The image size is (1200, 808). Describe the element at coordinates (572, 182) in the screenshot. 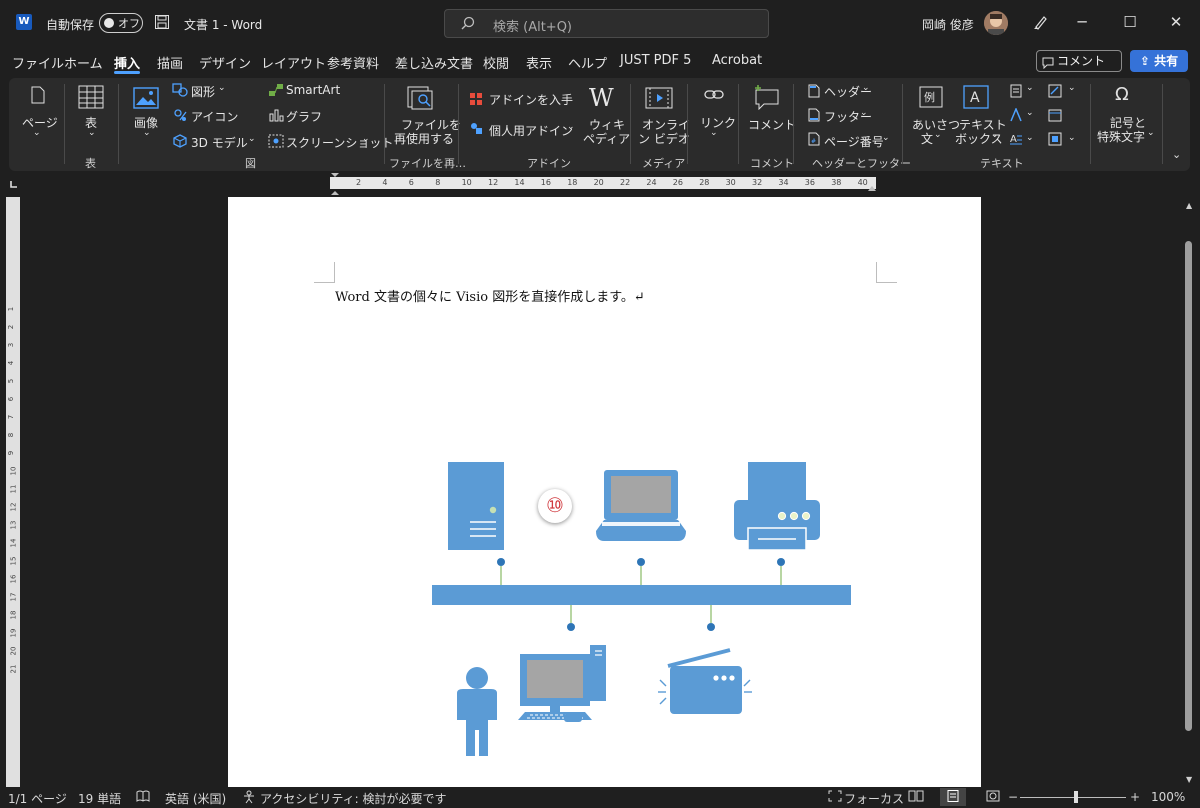

I see `ruler-tick-label: 18` at that location.